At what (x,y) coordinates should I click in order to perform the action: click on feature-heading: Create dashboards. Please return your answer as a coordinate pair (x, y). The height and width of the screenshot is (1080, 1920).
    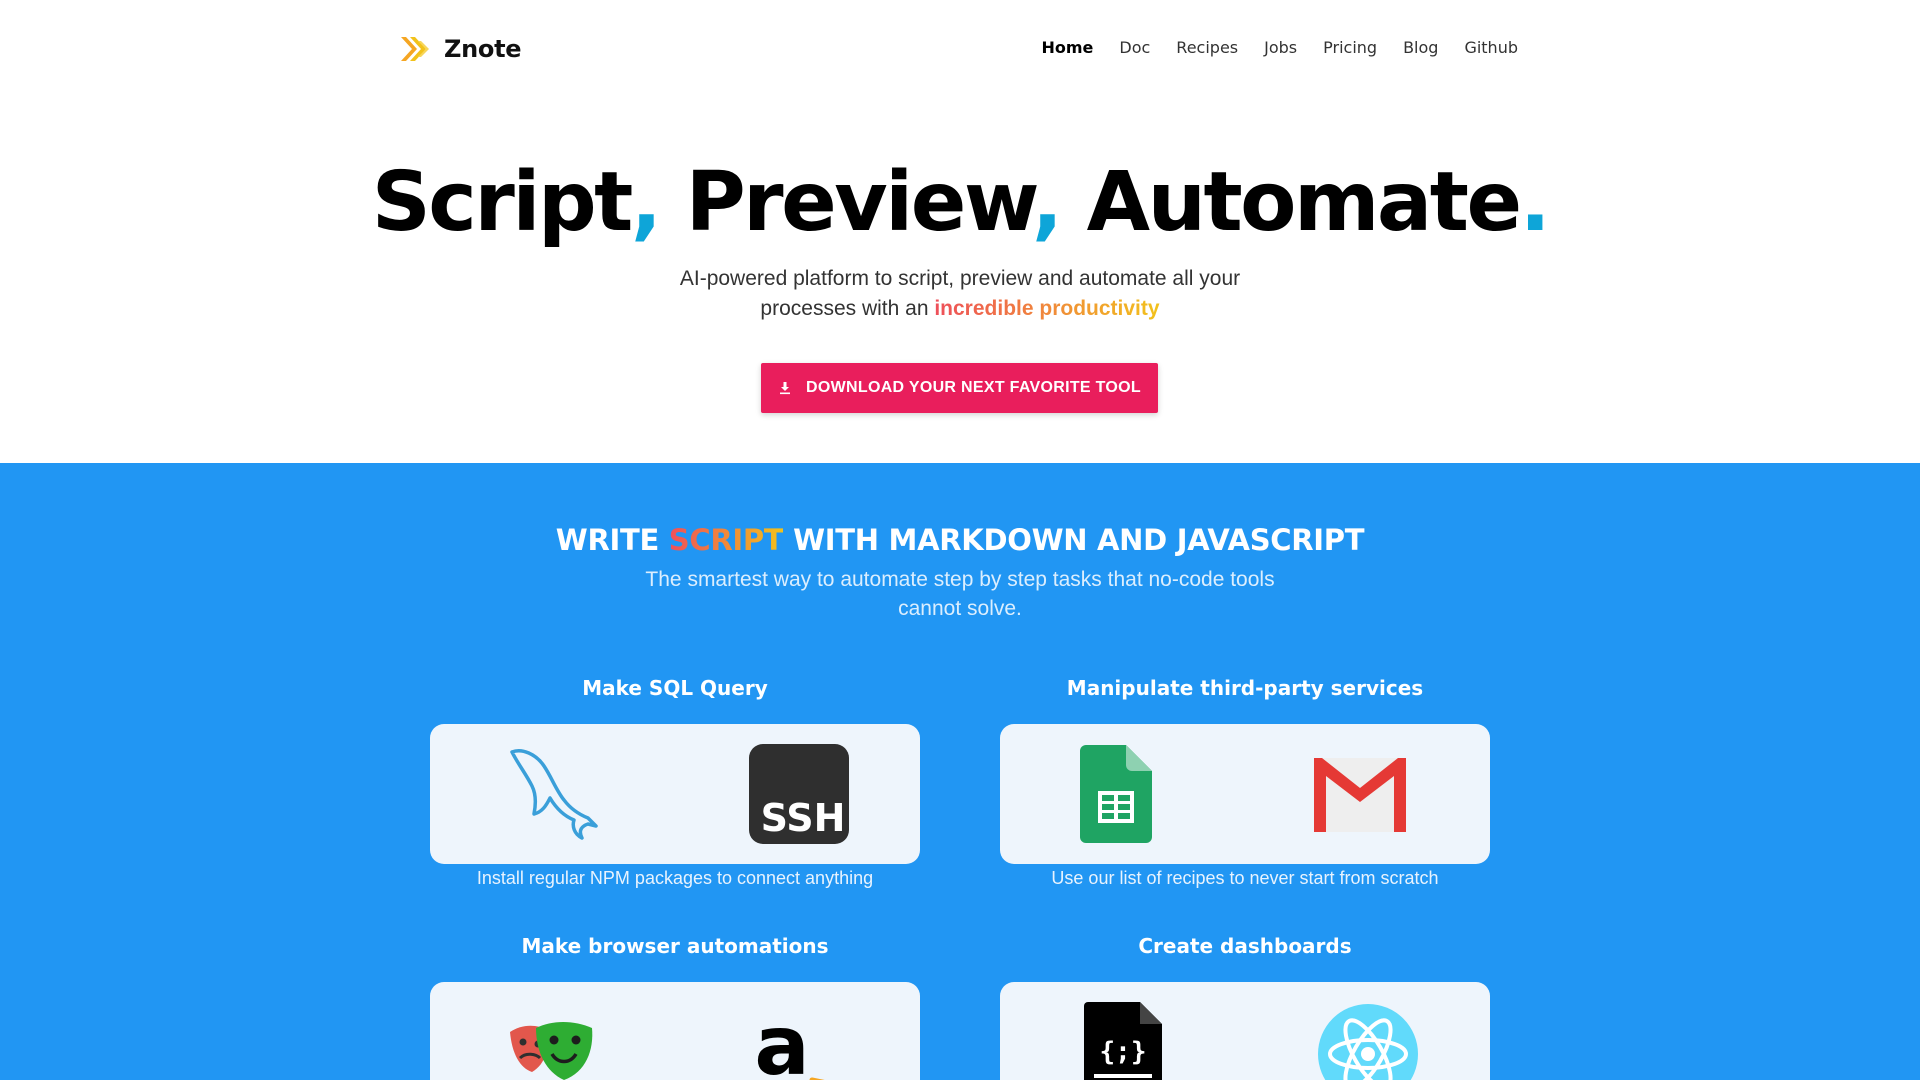
    Looking at the image, I should click on (1245, 946).